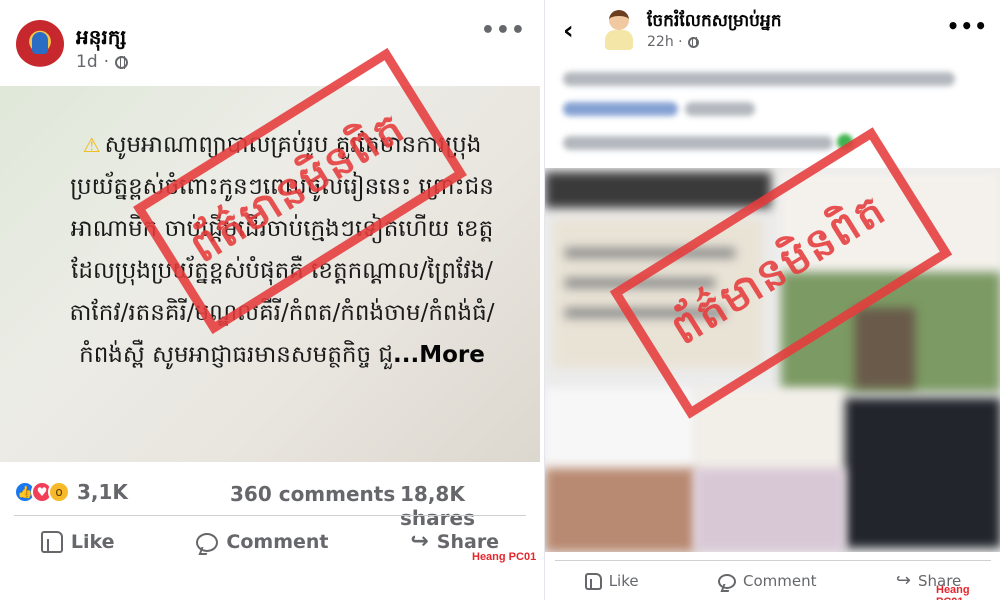 This screenshot has width=1000, height=600. What do you see at coordinates (714, 22) in the screenshot?
I see `page-name: ចែករំលែកសម្រាប់អ្នក` at bounding box center [714, 22].